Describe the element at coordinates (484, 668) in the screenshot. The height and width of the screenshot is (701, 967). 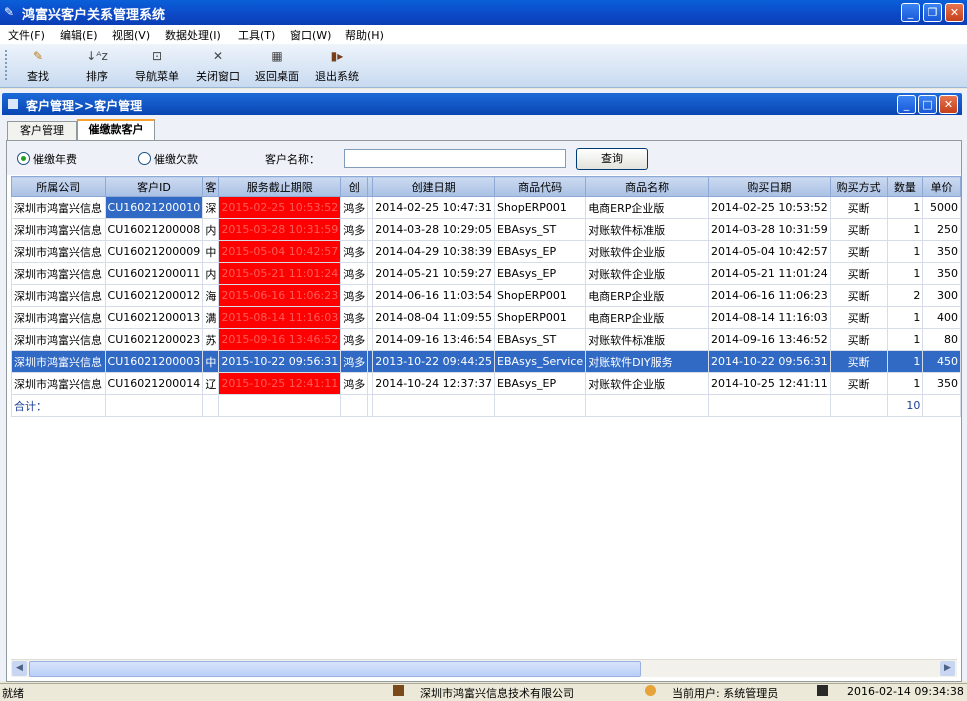
I see `horizontal-scrollbar: ◀ ▶` at that location.